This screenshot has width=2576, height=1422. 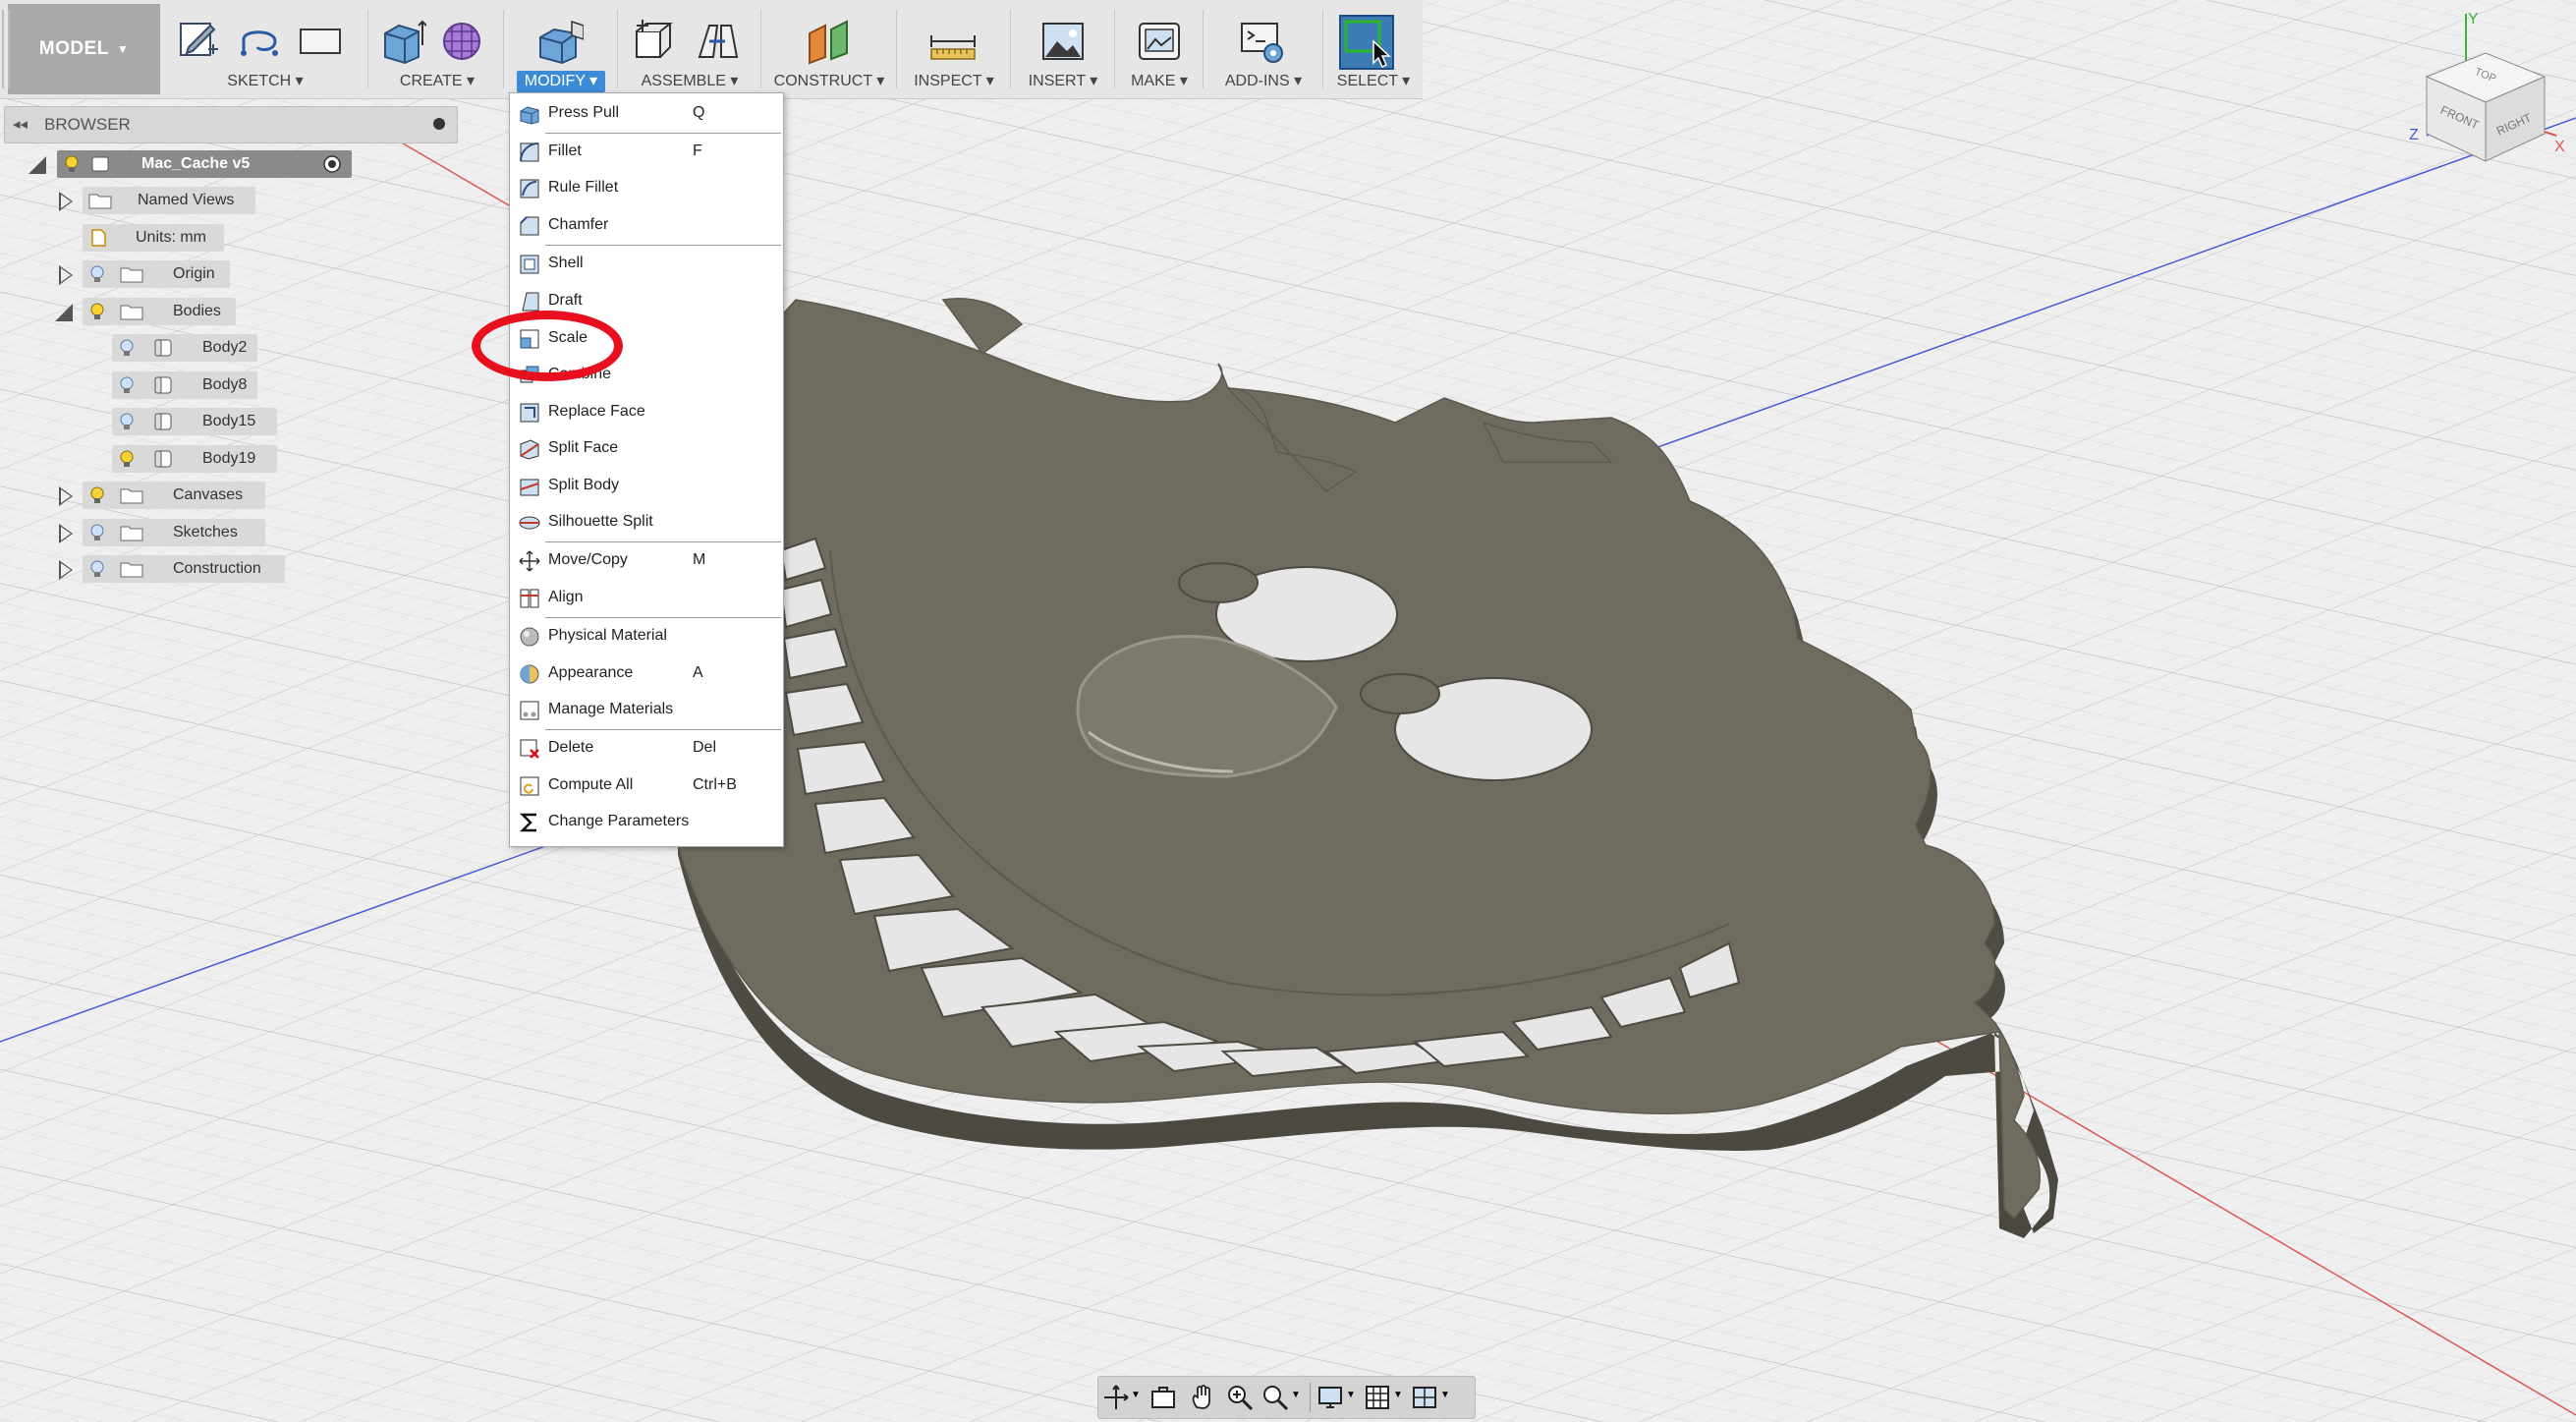 What do you see at coordinates (646, 411) in the screenshot?
I see `menu-item-replace-face: Replace Face` at bounding box center [646, 411].